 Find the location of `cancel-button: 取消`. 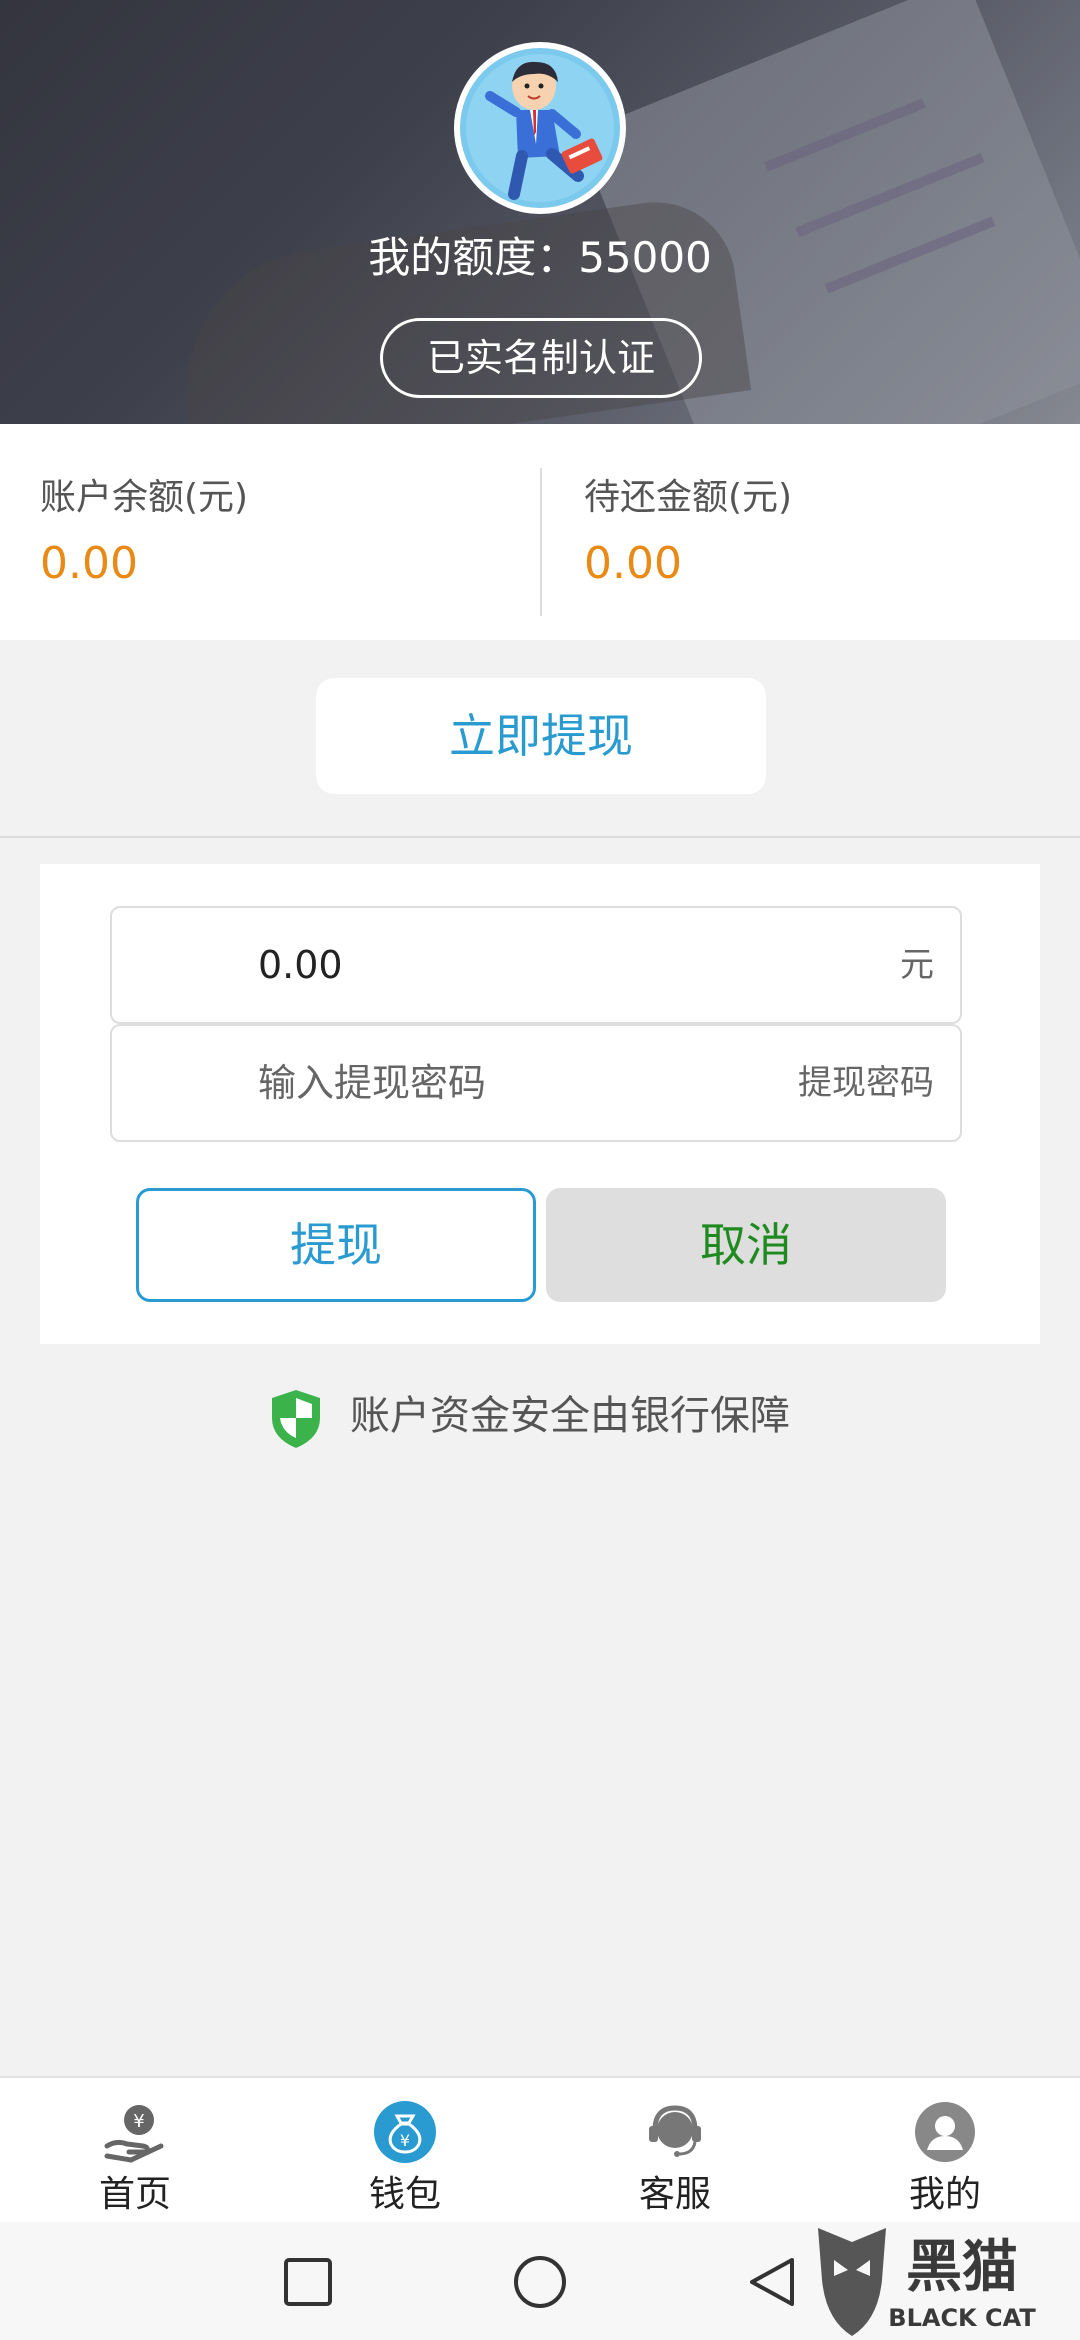

cancel-button: 取消 is located at coordinates (746, 1245).